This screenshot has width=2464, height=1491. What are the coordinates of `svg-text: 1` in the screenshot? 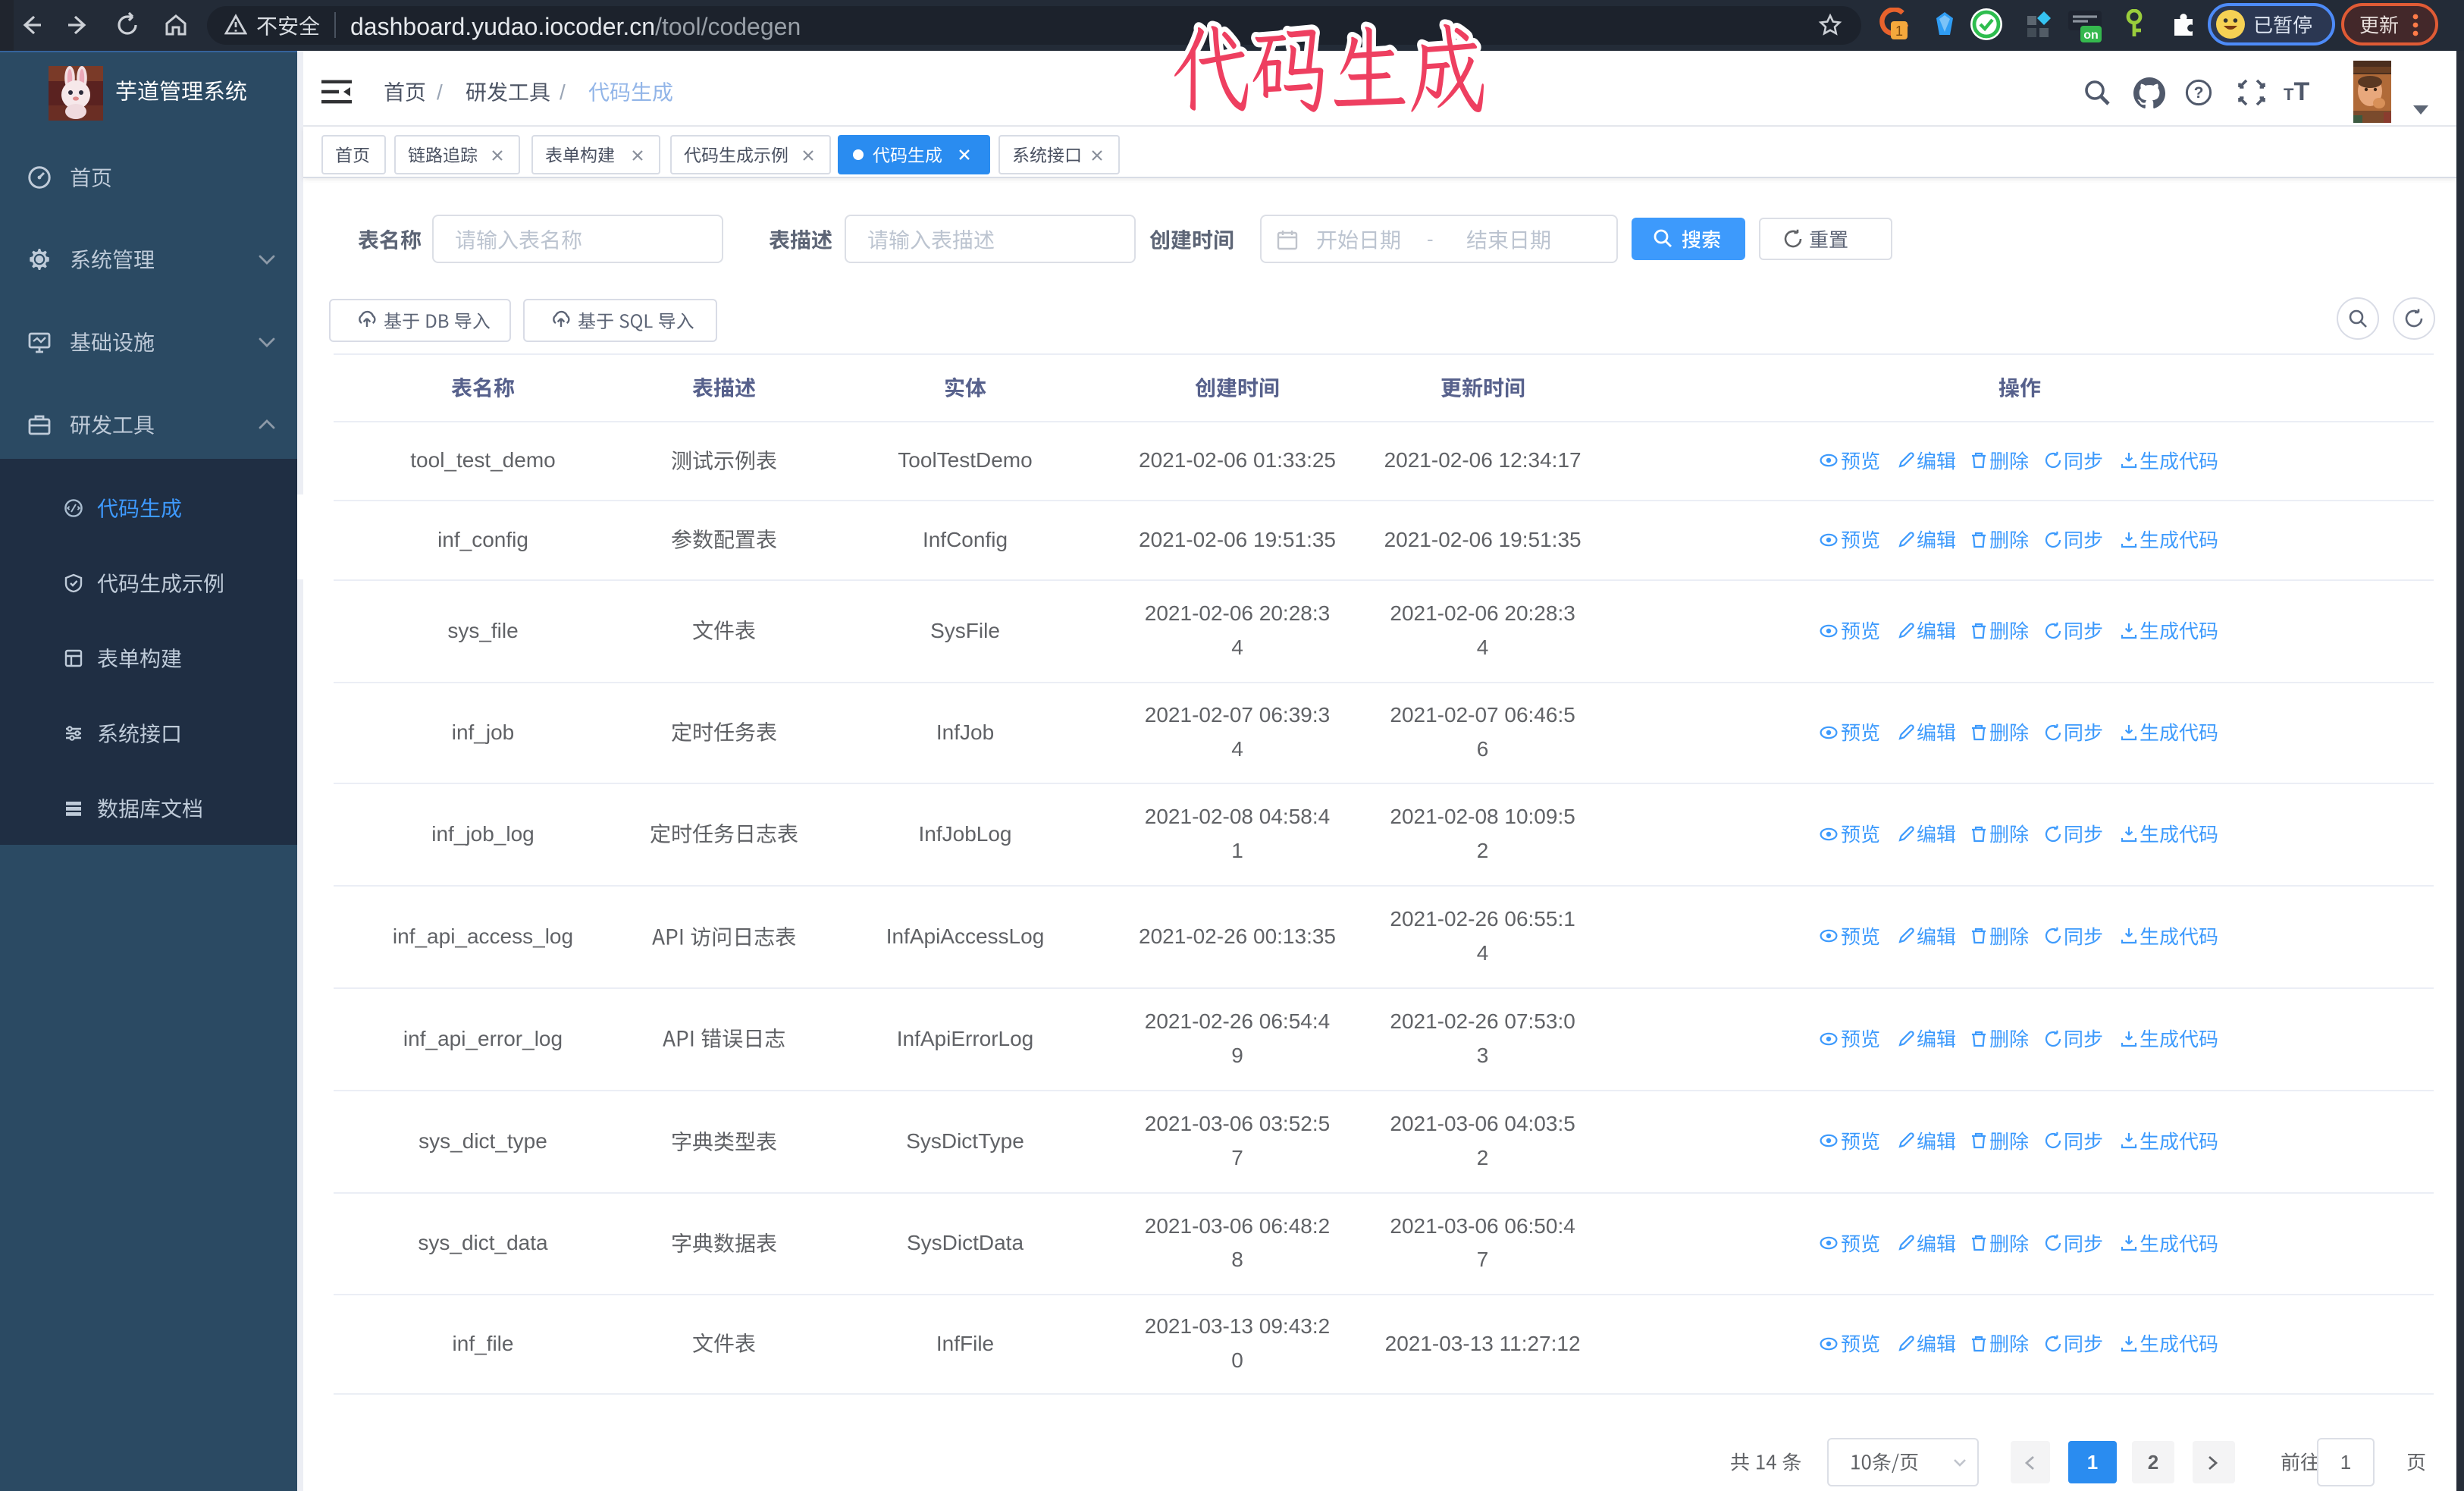 It's located at (1899, 31).